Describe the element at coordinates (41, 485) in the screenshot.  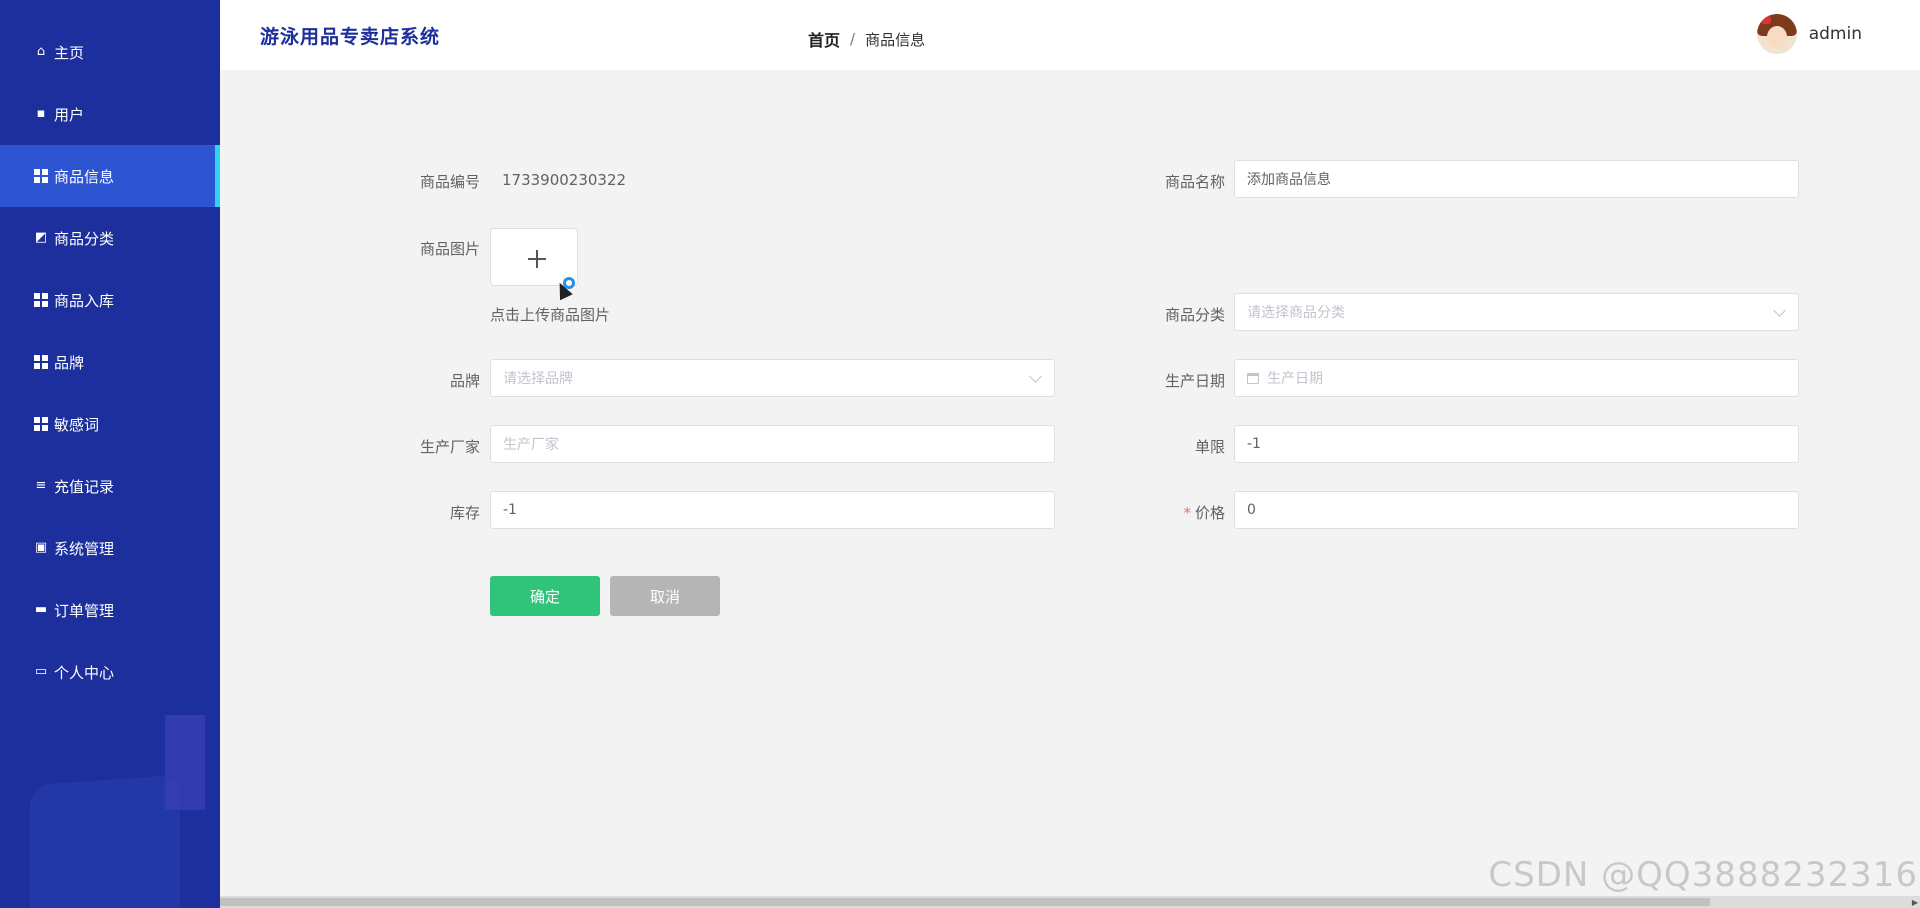
I see `sliders-icon: ≡` at that location.